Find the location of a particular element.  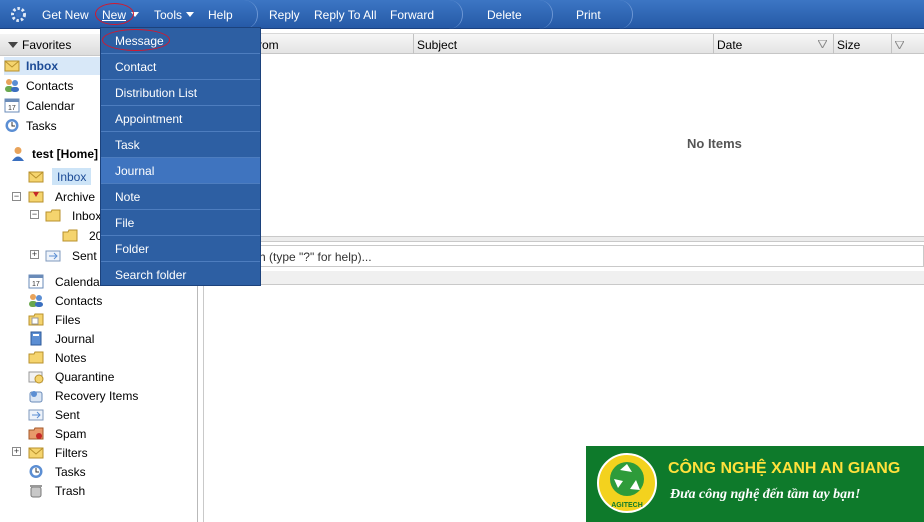

forward-button: Forward is located at coordinates (412, 15).